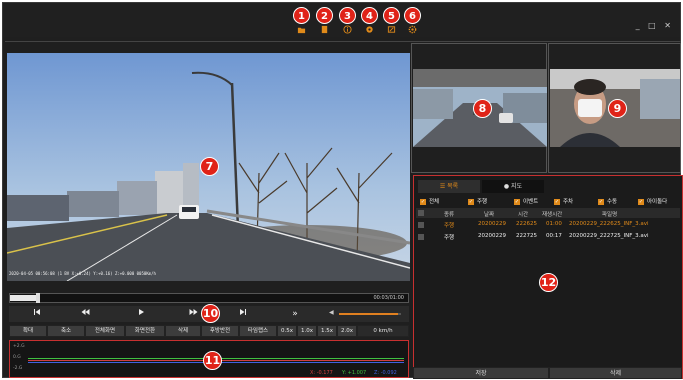 The width and height of the screenshot is (683, 380). Describe the element at coordinates (412, 15) in the screenshot. I see `callout-badge-6: 6` at that location.